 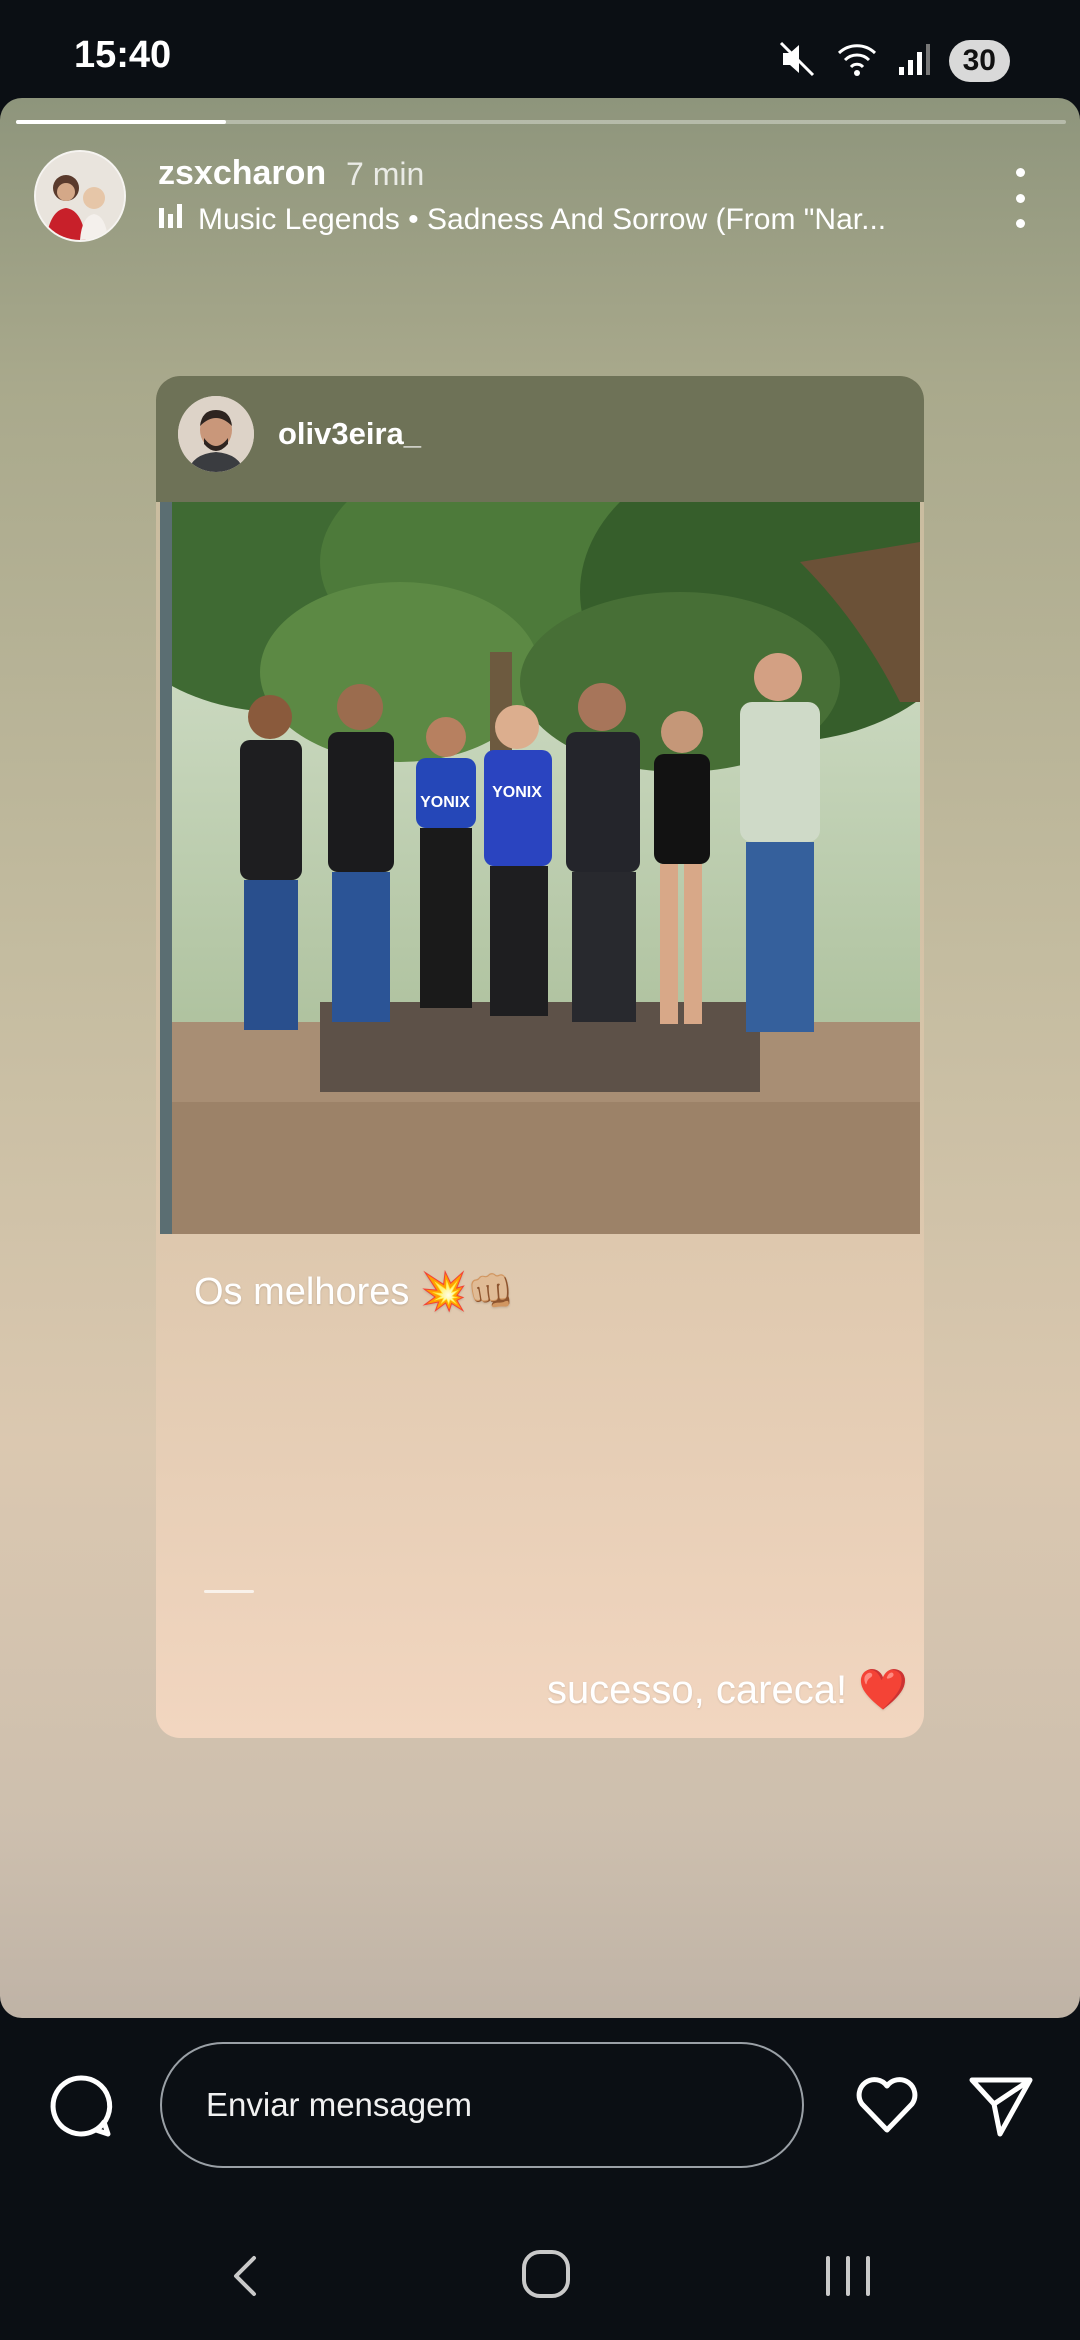 I want to click on back-button, so click(x=246, y=2276).